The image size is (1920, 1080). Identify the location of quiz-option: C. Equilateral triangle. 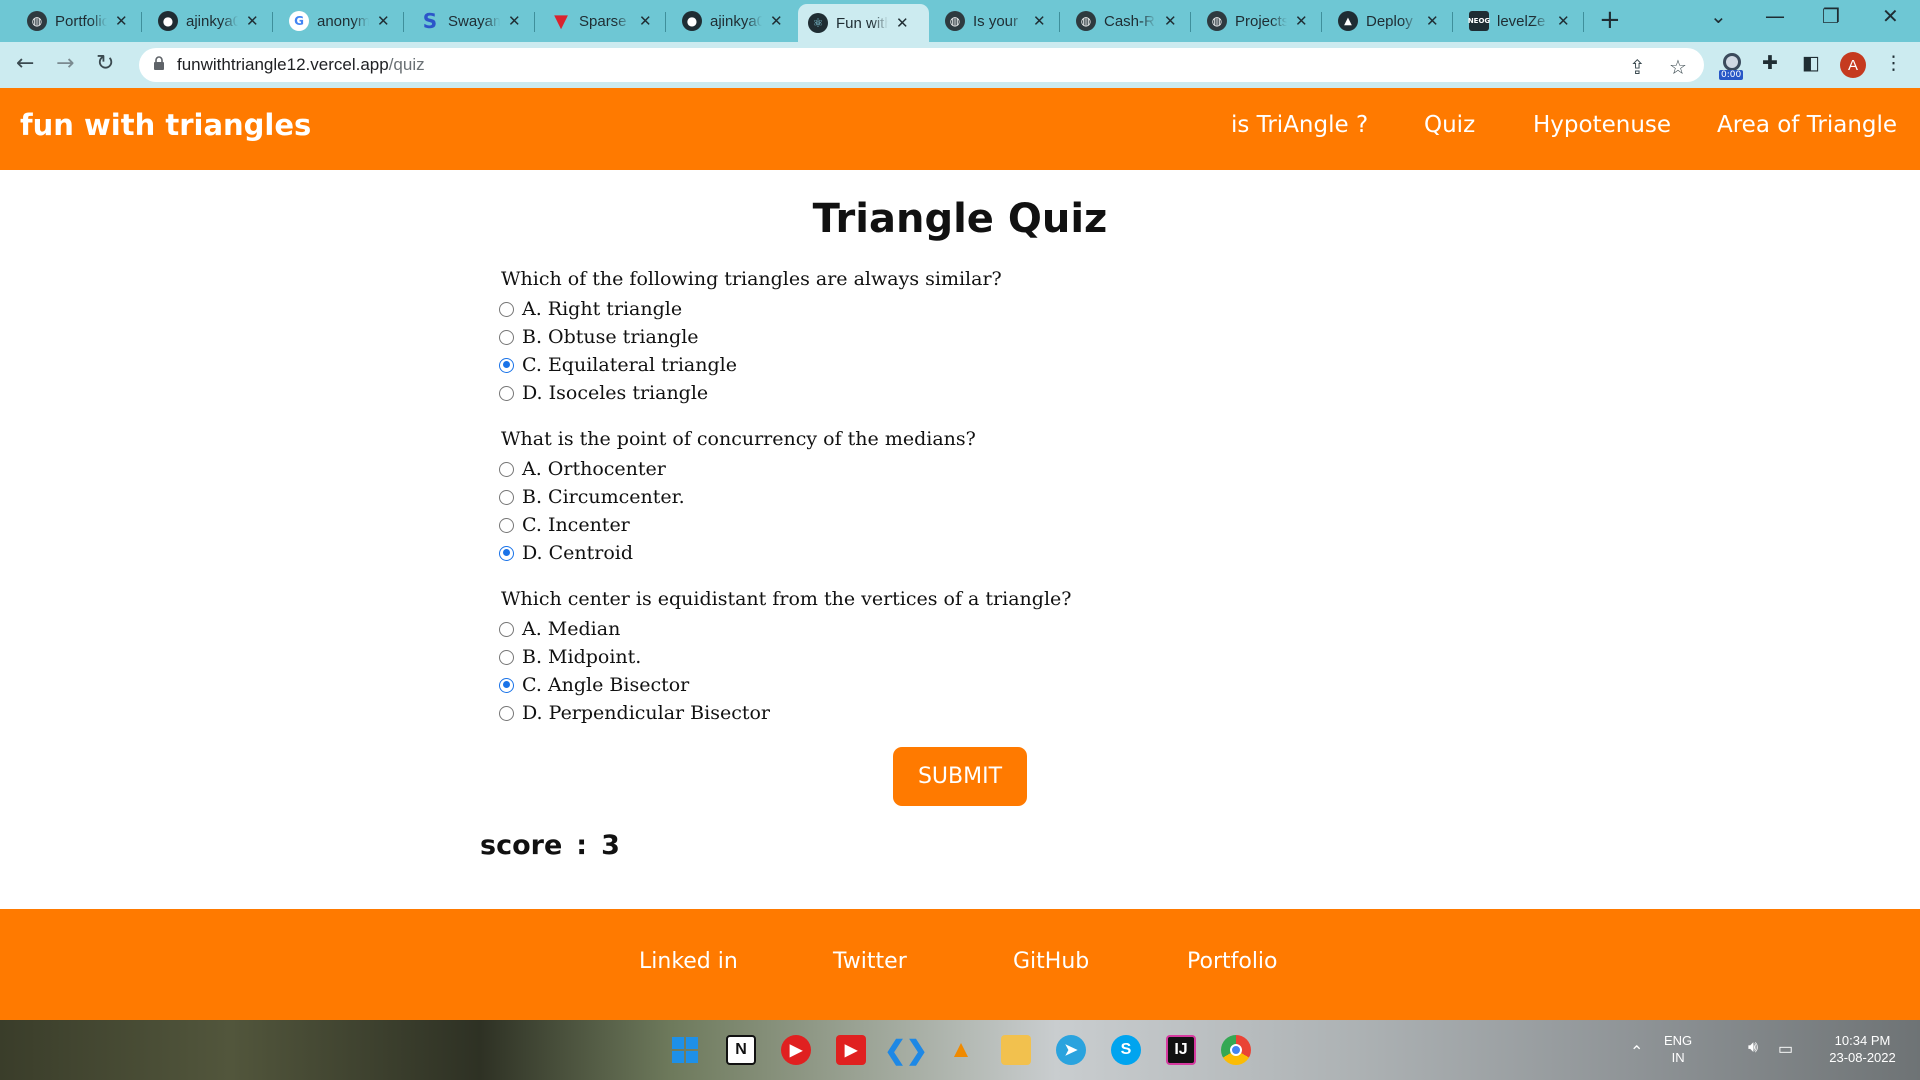
(618, 365).